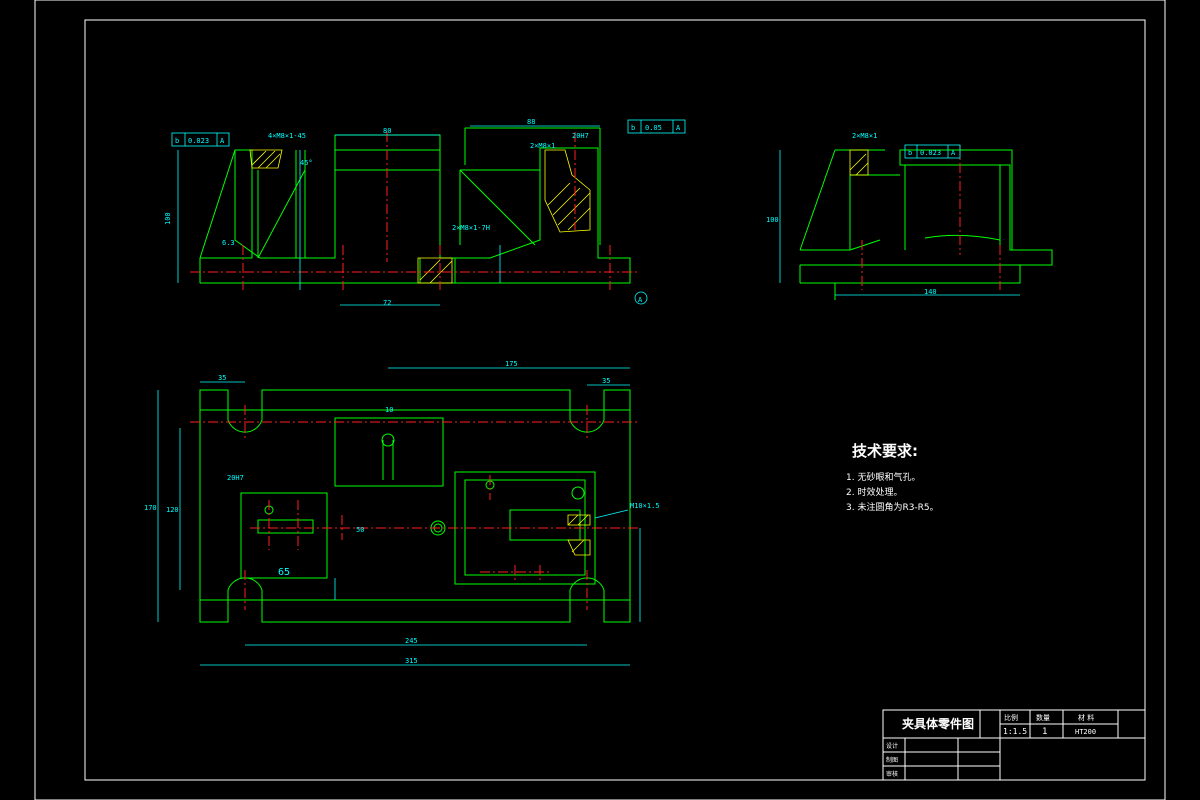  I want to click on top-dim-slot: 20H7, so click(235, 478).